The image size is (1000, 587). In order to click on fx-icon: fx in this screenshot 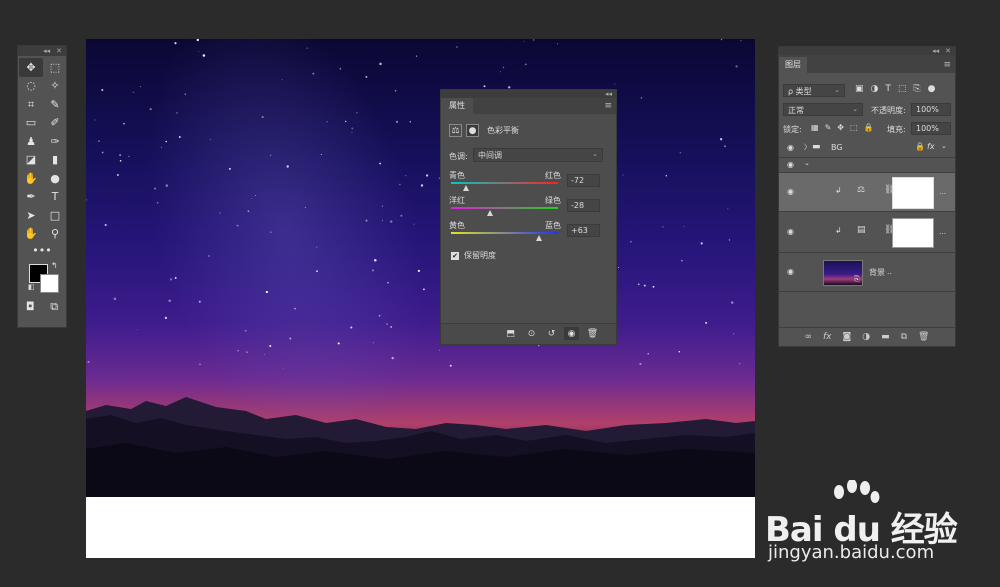, I will do `click(827, 337)`.